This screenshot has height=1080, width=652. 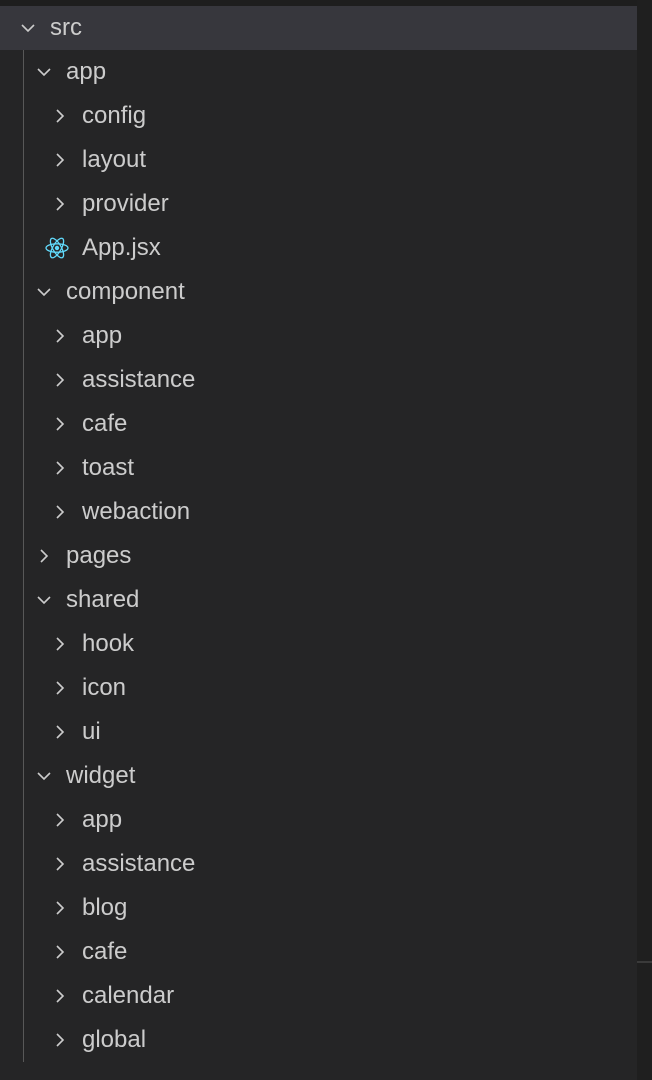 I want to click on react-icon, so click(x=57, y=248).